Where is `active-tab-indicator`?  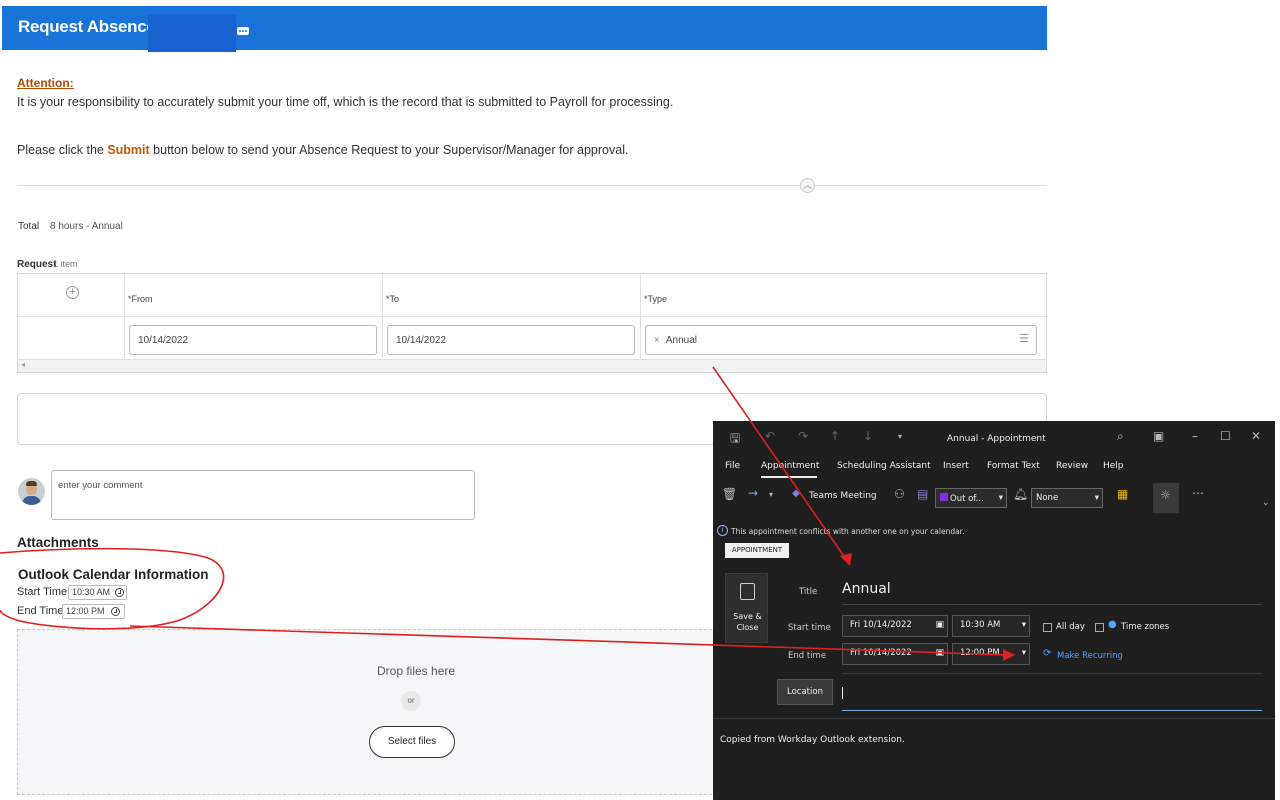 active-tab-indicator is located at coordinates (789, 477).